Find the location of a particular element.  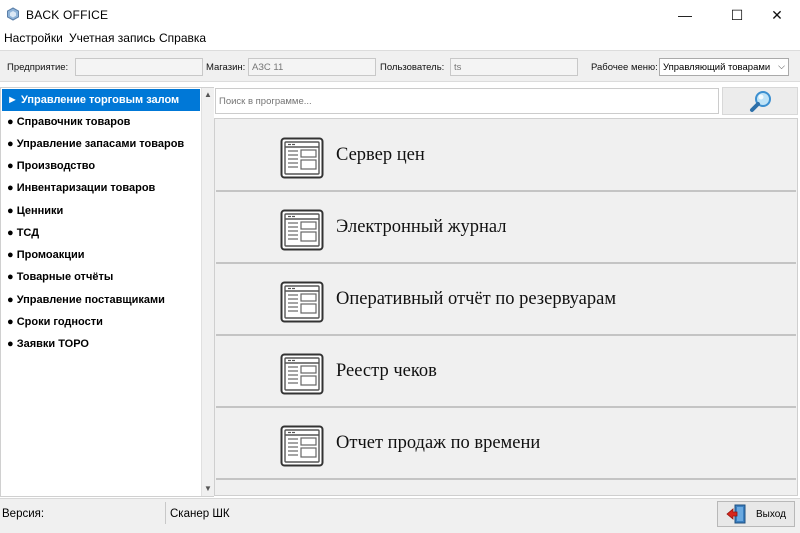

report-button-e-journal: Электронный журнал is located at coordinates (506, 229).